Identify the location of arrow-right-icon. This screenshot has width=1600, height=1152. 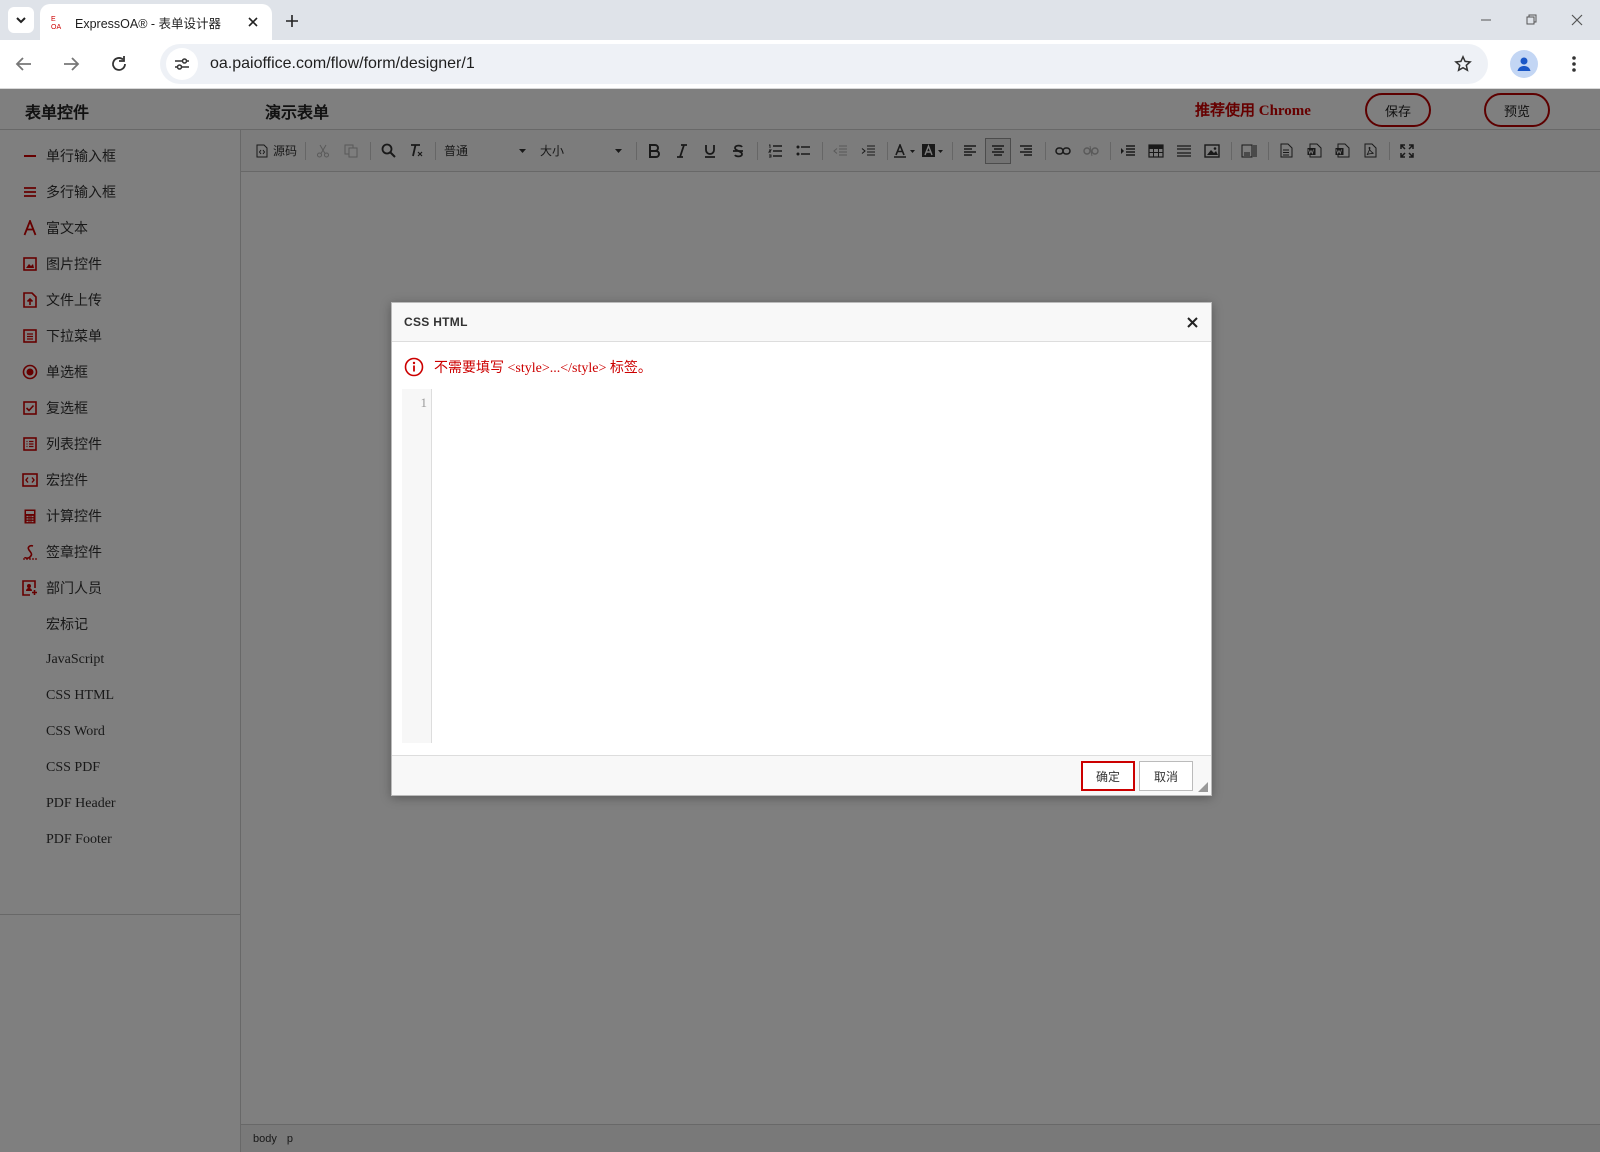
(72, 64).